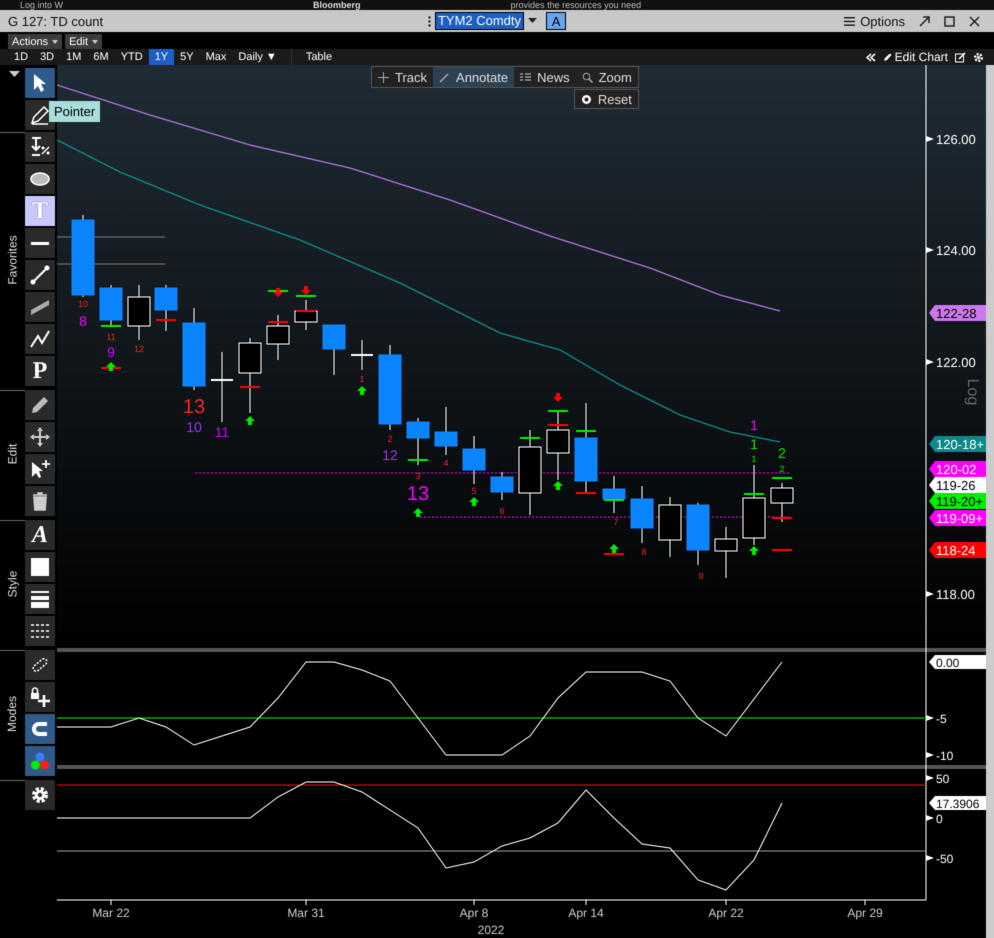  What do you see at coordinates (726, 913) in the screenshot?
I see `date-axis-label: Apr 22` at bounding box center [726, 913].